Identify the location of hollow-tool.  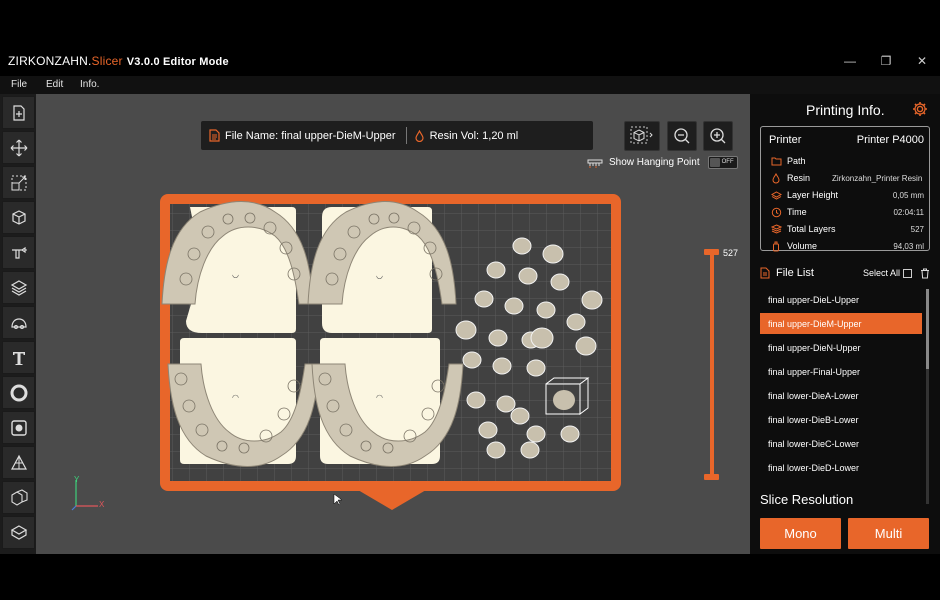
(18, 322).